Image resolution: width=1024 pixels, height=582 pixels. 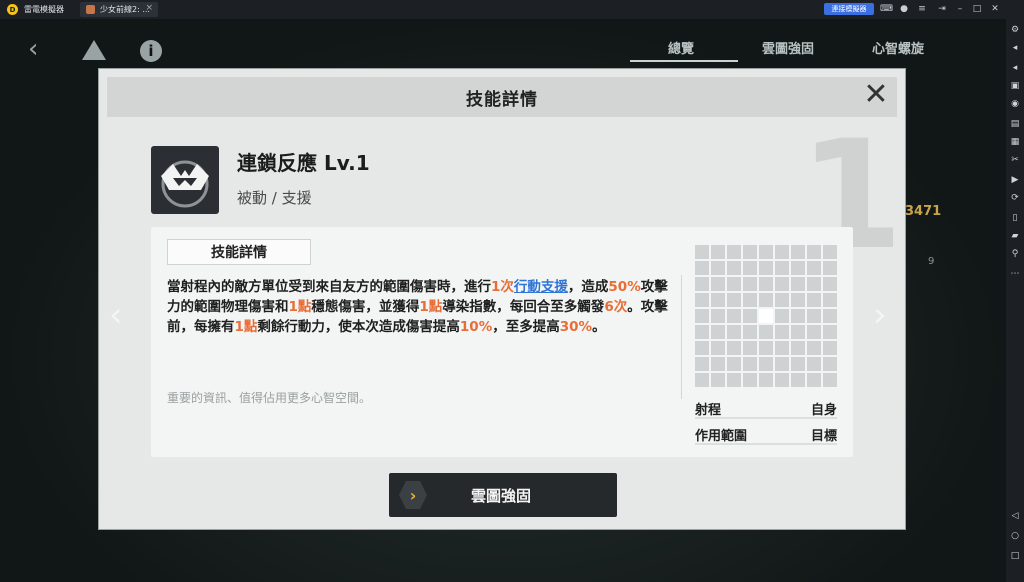 What do you see at coordinates (1015, 104) in the screenshot?
I see `record-icon: ◉` at bounding box center [1015, 104].